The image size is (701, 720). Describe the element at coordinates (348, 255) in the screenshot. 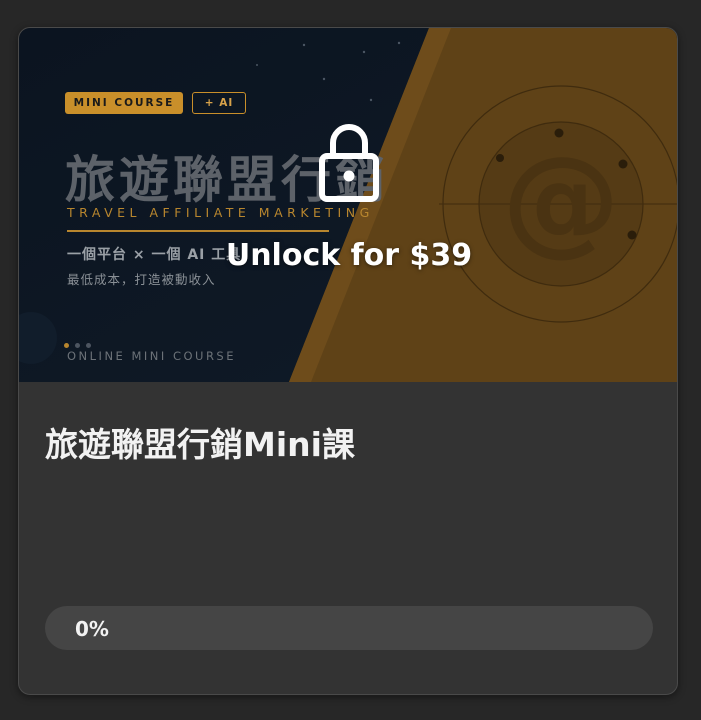

I see `unlock-price-label: Unlock for $39` at that location.